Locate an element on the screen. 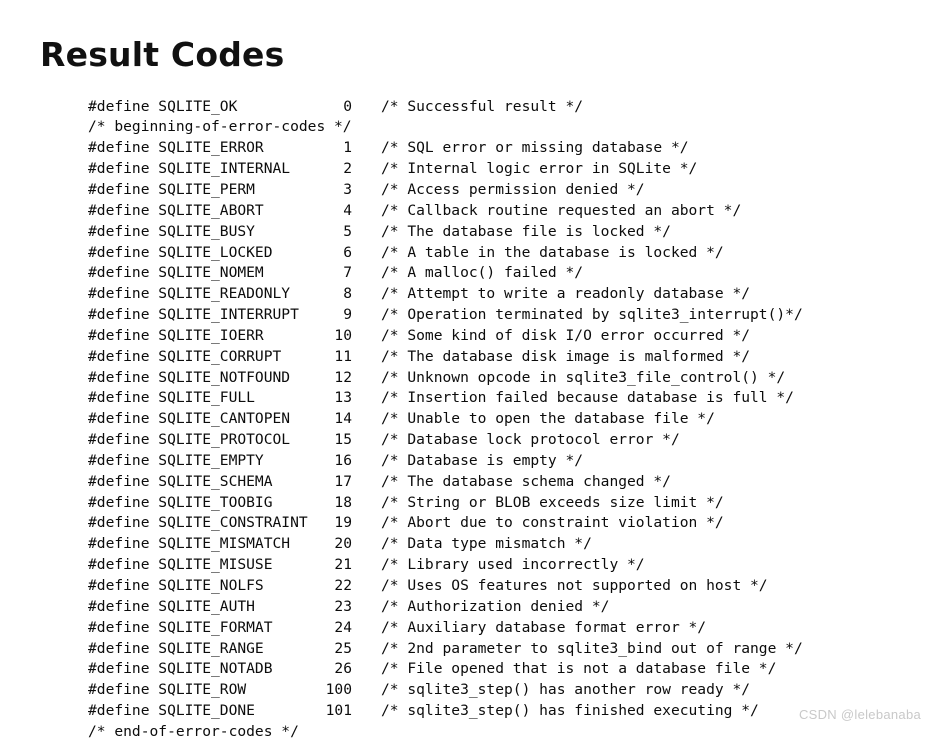  define-comment: /* The database schema changed */ is located at coordinates (526, 481).